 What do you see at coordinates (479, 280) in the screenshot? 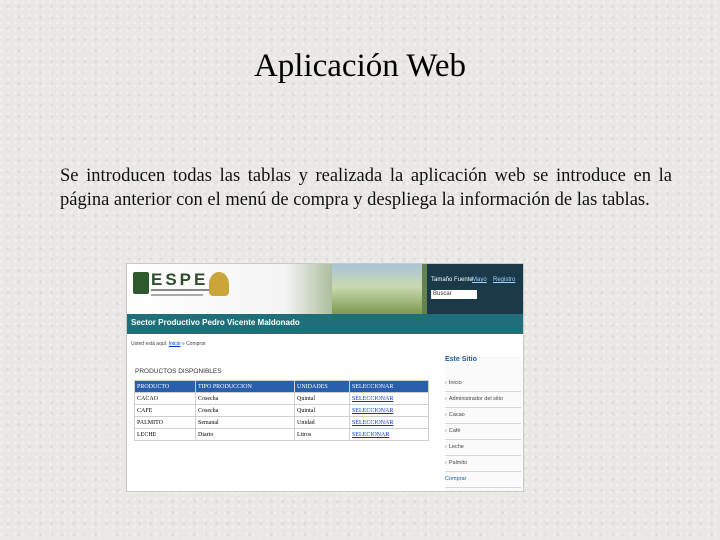
I see `font-size-link-larger: Mayo` at bounding box center [479, 280].